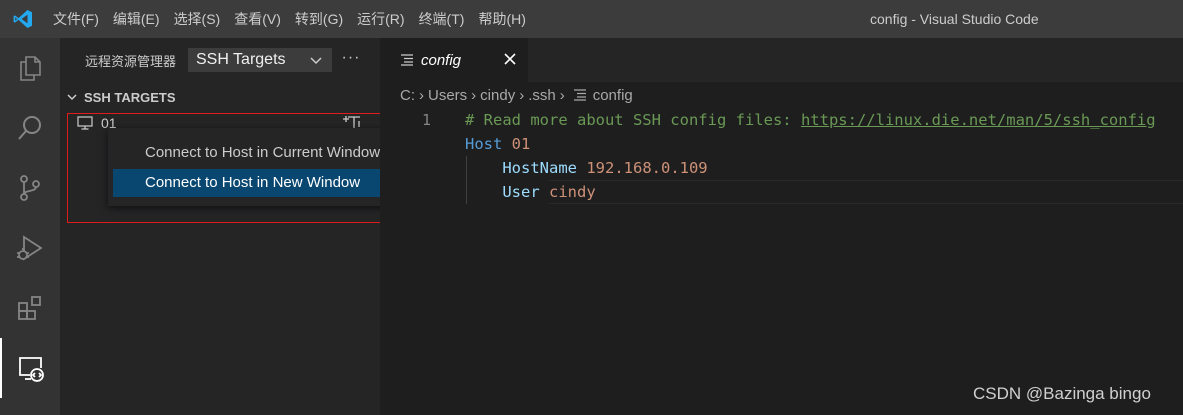 The image size is (1183, 415). What do you see at coordinates (521, 144) in the screenshot?
I see `code-host-value: 01` at bounding box center [521, 144].